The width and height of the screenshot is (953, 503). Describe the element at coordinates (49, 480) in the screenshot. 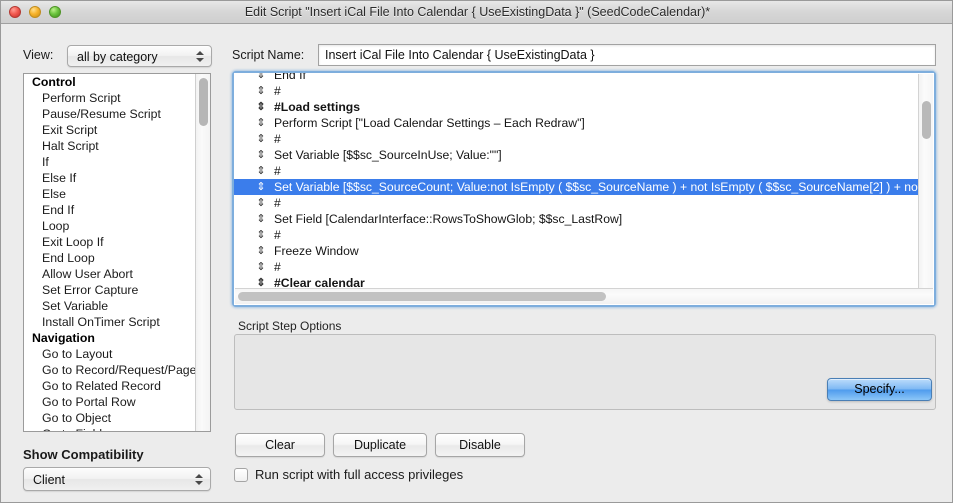

I see `compatibility-value: Client` at that location.